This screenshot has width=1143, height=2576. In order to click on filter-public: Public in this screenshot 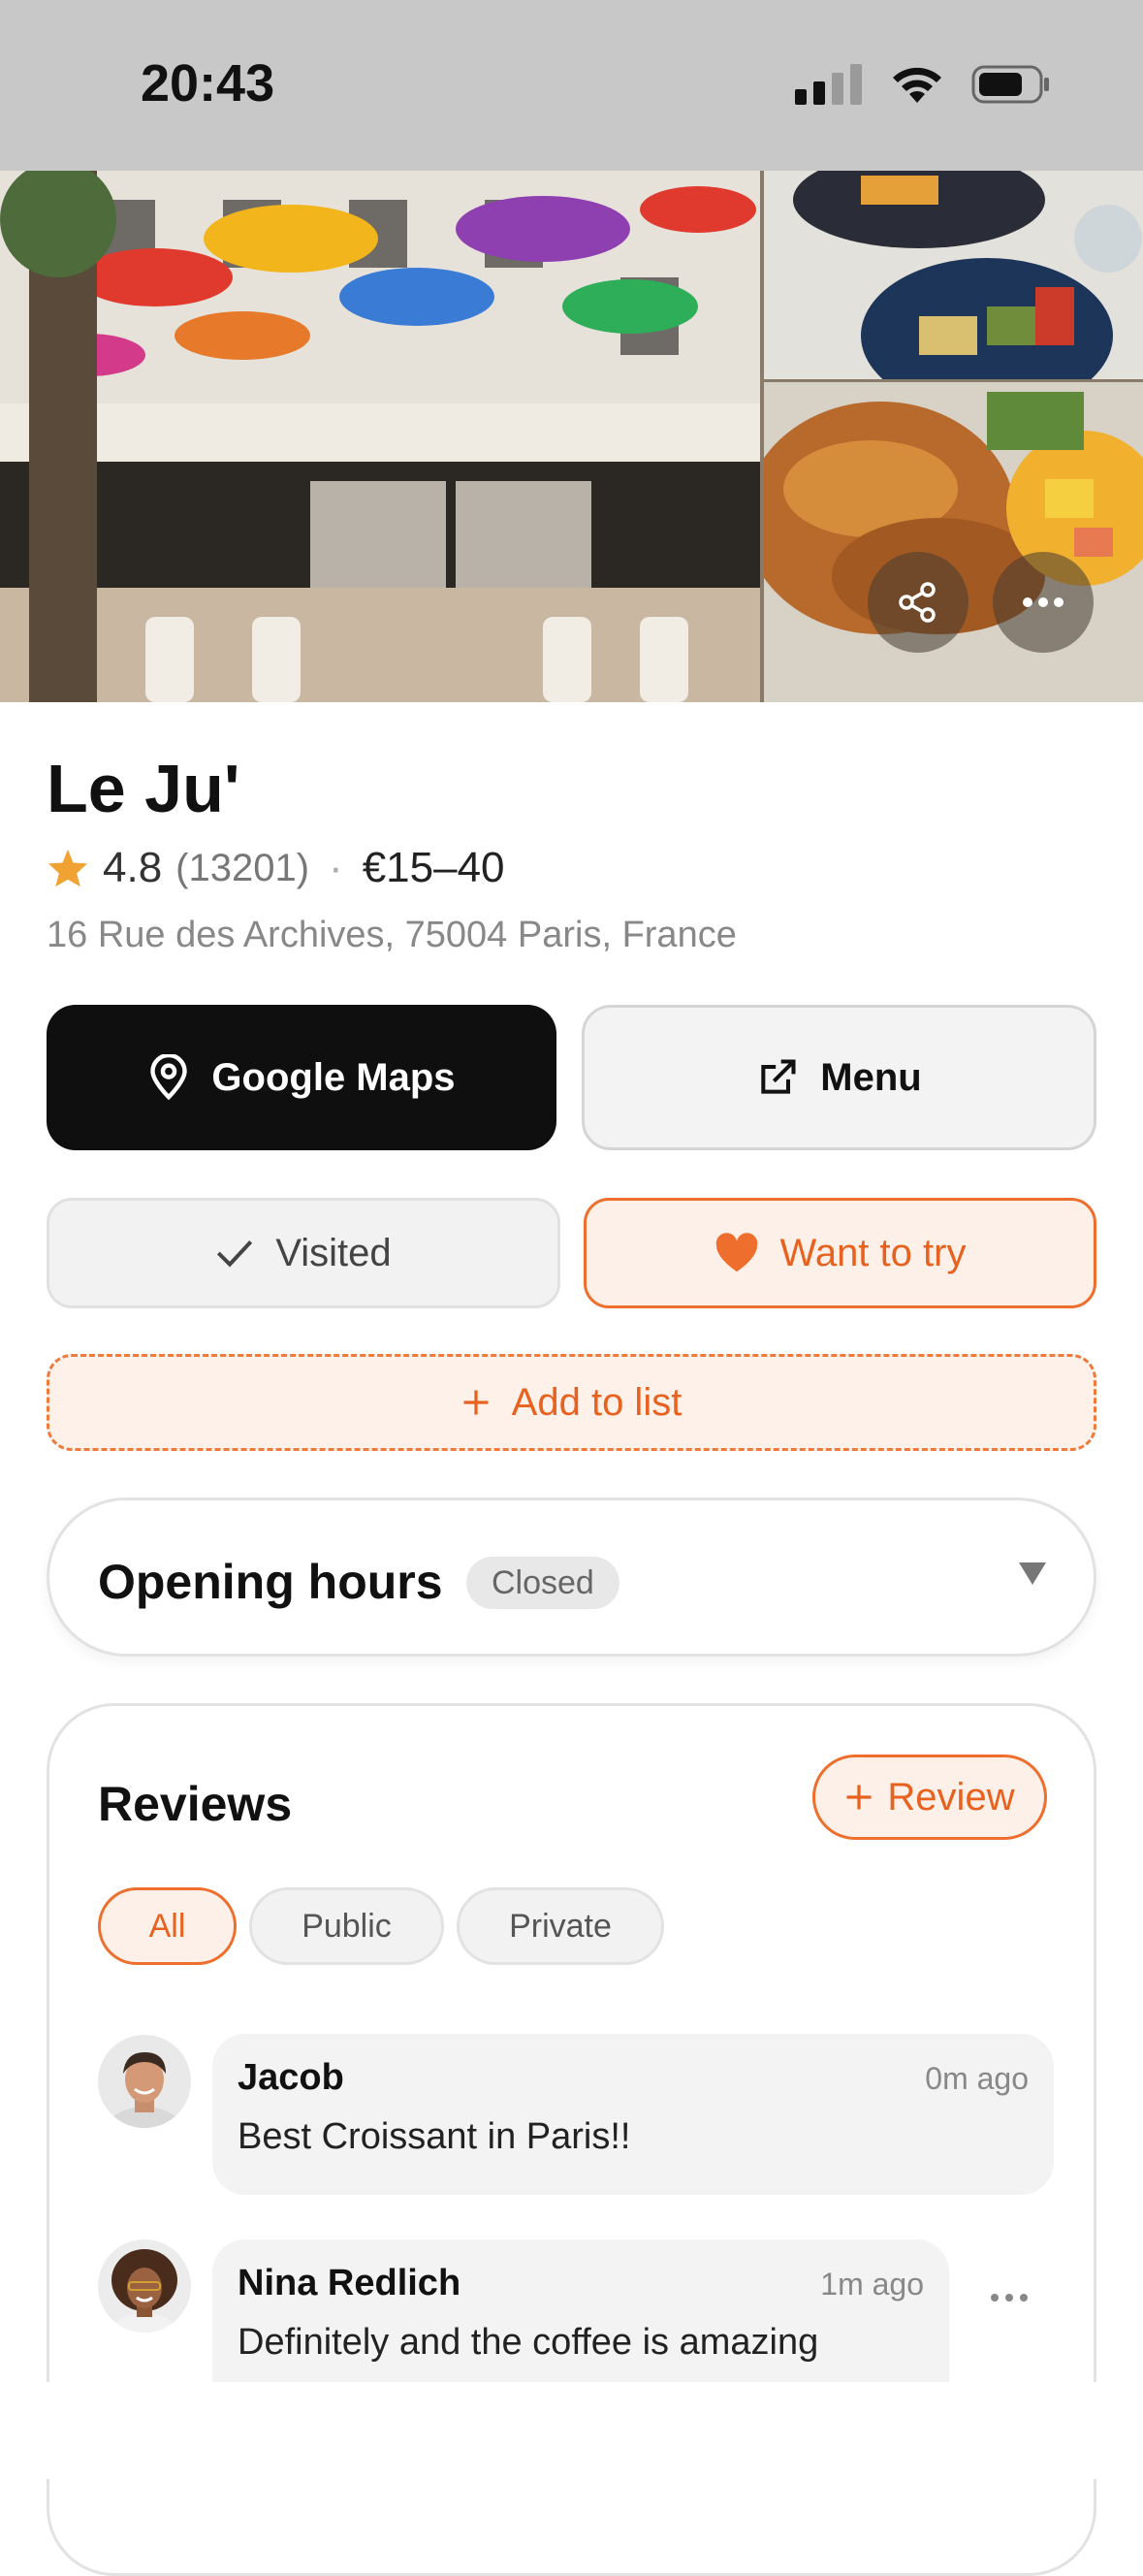, I will do `click(346, 1926)`.